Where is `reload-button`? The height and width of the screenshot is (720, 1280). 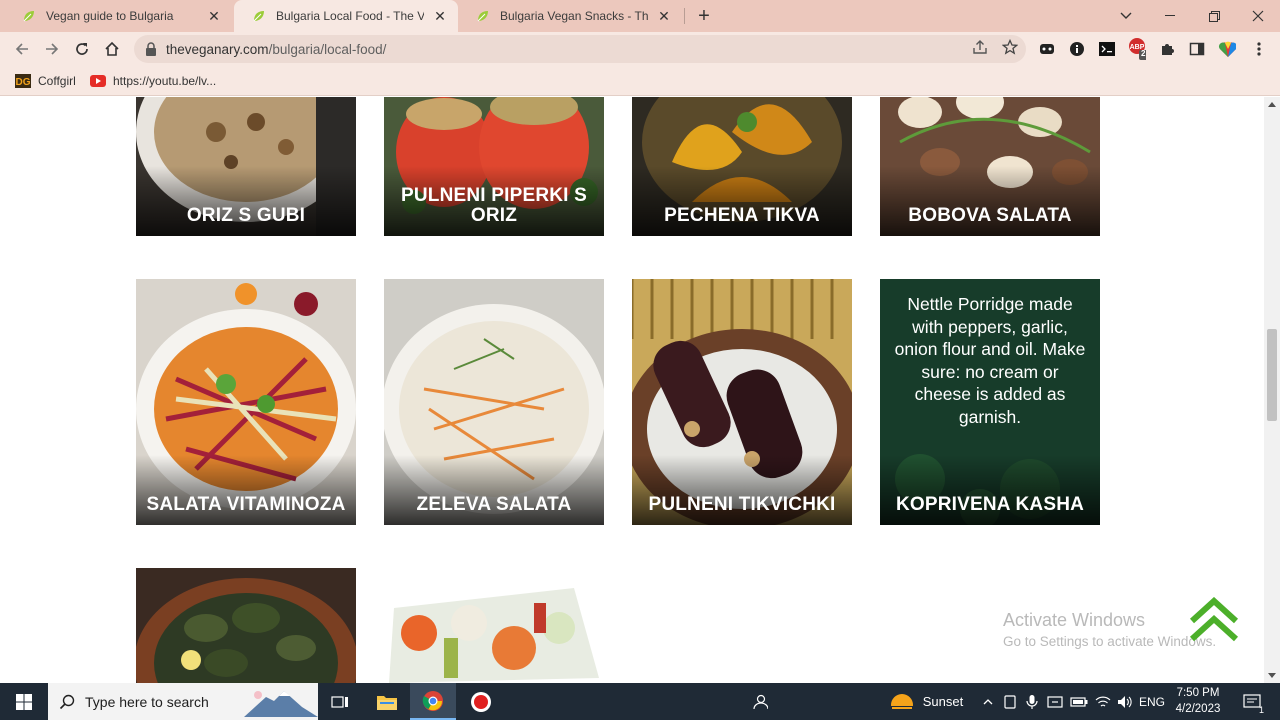
reload-button is located at coordinates (82, 49).